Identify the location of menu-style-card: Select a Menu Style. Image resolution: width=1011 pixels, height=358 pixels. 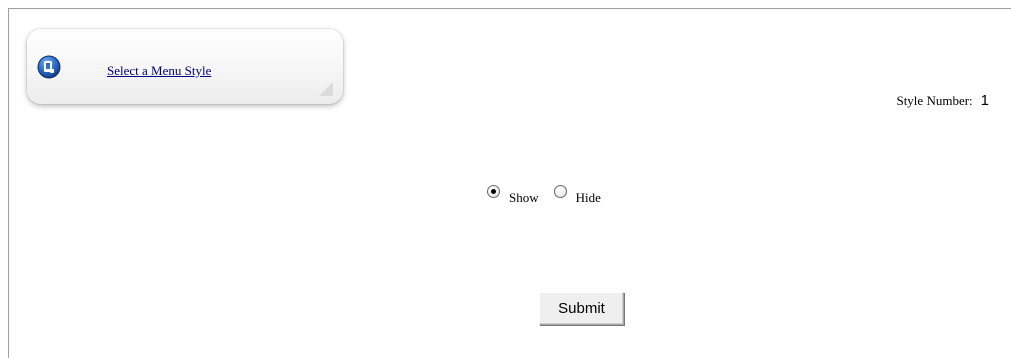
(185, 66).